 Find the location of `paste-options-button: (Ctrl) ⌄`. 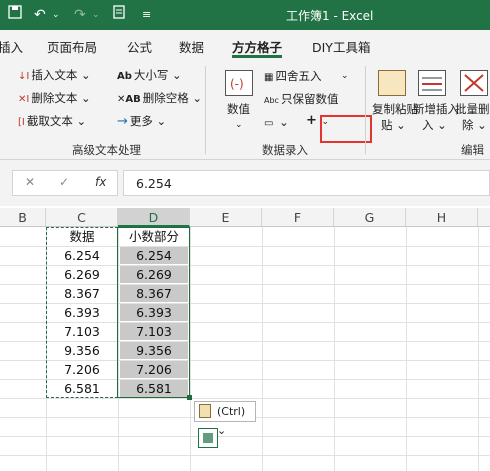

paste-options-button: (Ctrl) ⌄ is located at coordinates (225, 419).